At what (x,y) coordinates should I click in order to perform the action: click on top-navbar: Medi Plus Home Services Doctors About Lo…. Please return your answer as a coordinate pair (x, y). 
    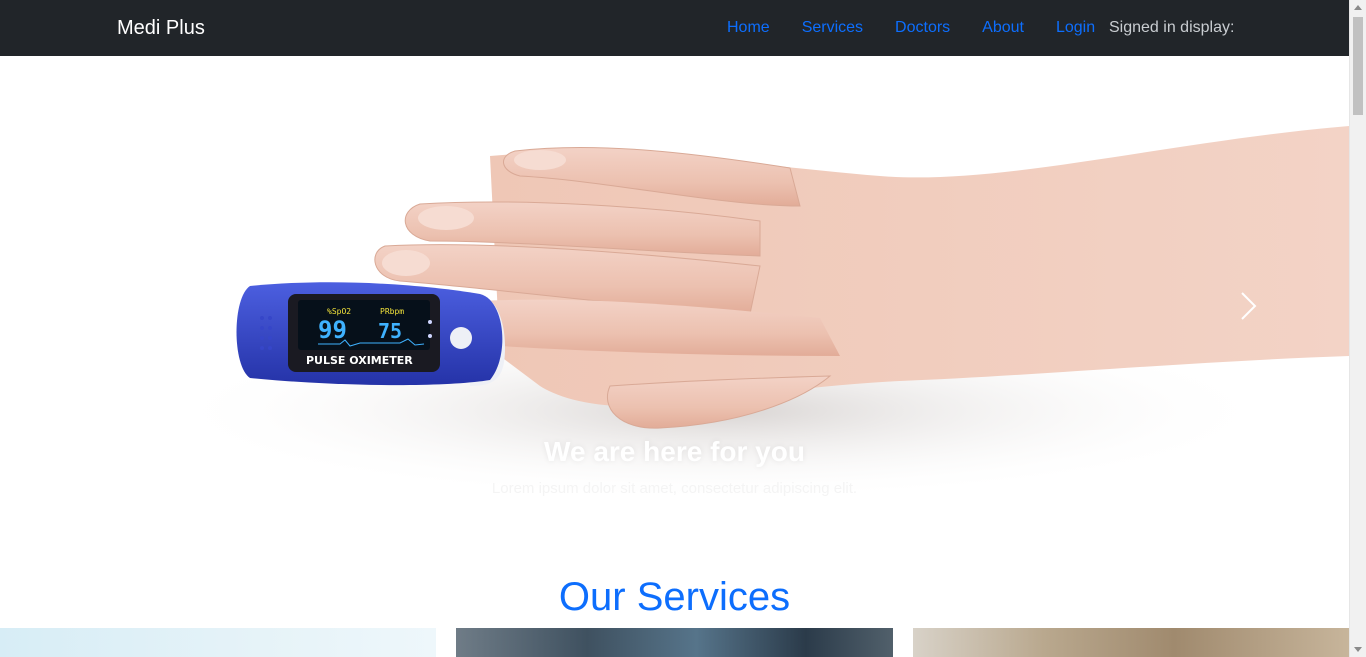
    Looking at the image, I should click on (674, 28).